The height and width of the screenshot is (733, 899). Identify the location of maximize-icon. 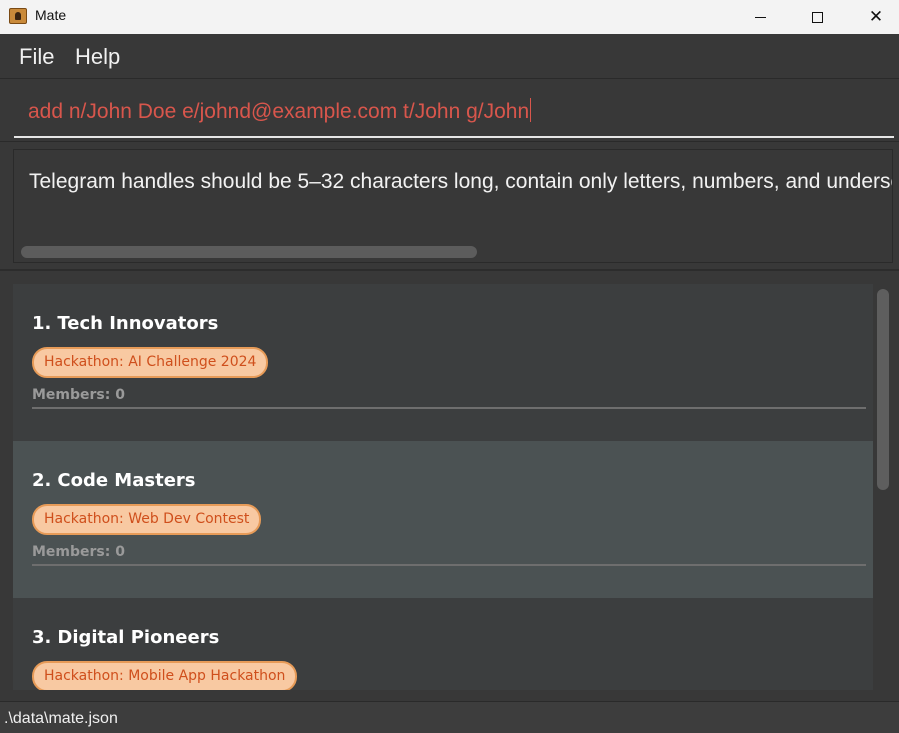
(817, 17).